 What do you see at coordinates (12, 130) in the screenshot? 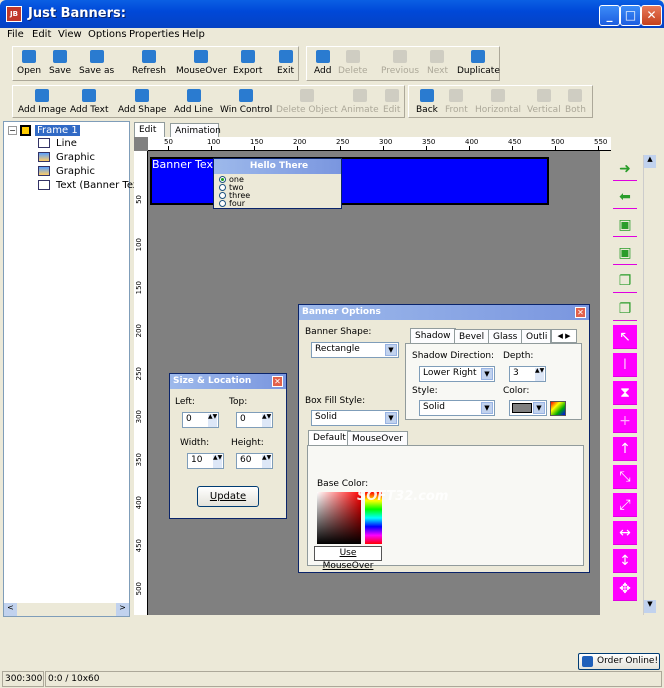
I see `collapse-icon: −` at bounding box center [12, 130].